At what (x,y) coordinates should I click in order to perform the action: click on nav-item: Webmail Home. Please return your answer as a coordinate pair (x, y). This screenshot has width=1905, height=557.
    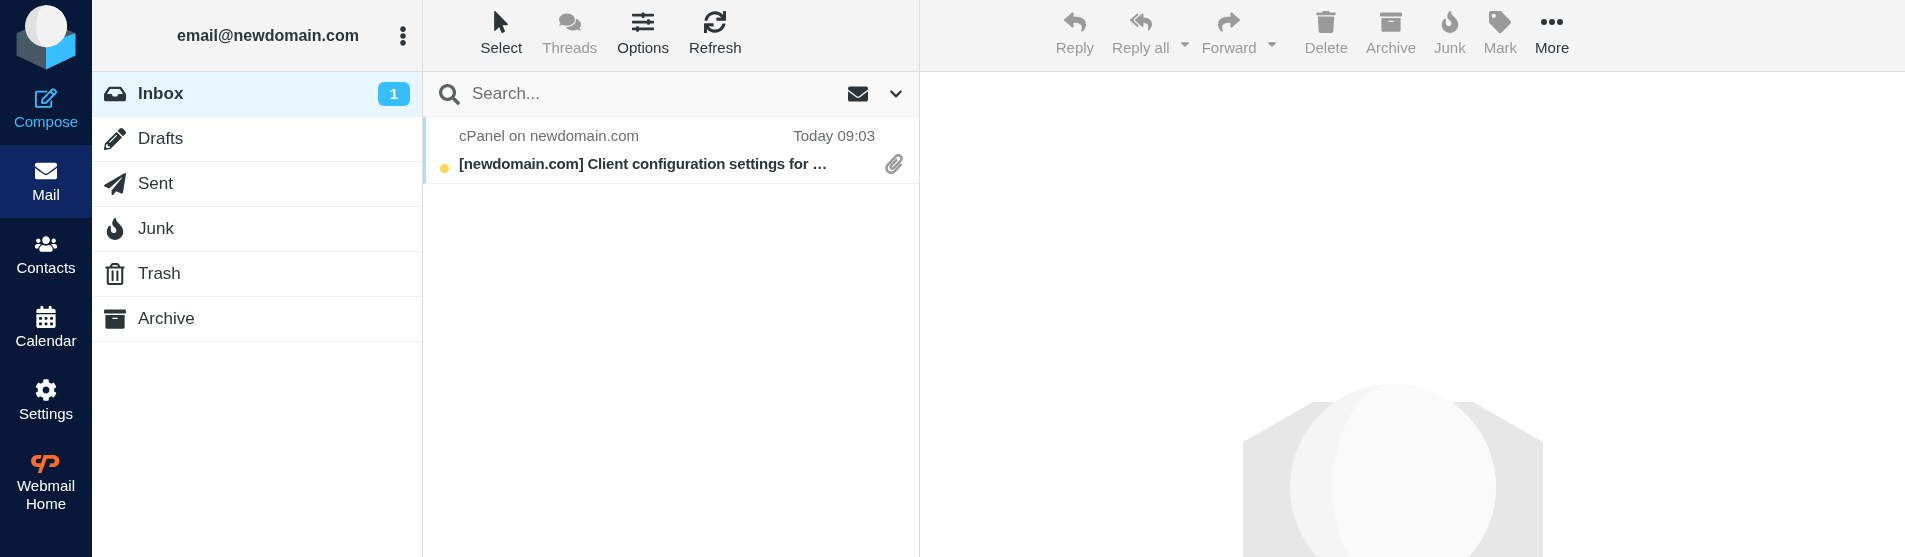
    Looking at the image, I should click on (46, 482).